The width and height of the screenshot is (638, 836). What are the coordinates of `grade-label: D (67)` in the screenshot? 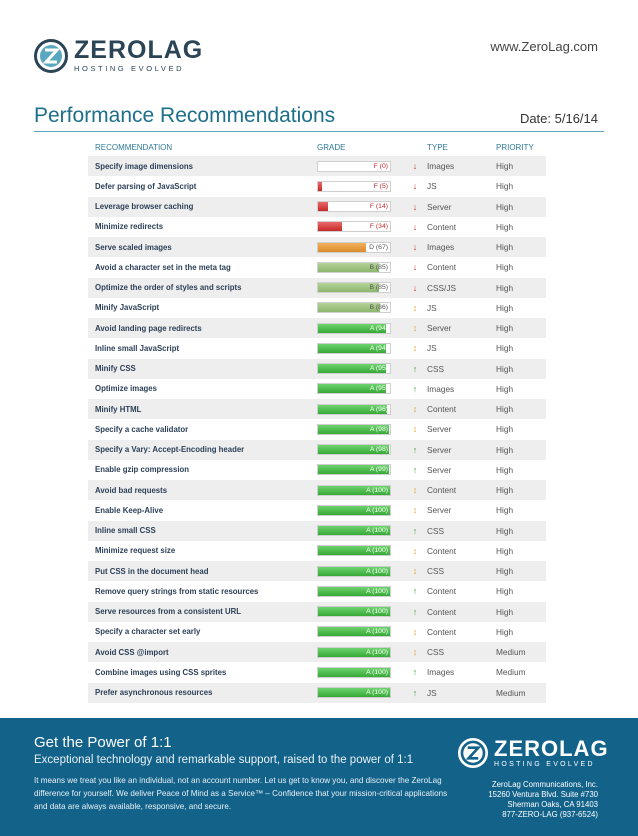 It's located at (378, 247).